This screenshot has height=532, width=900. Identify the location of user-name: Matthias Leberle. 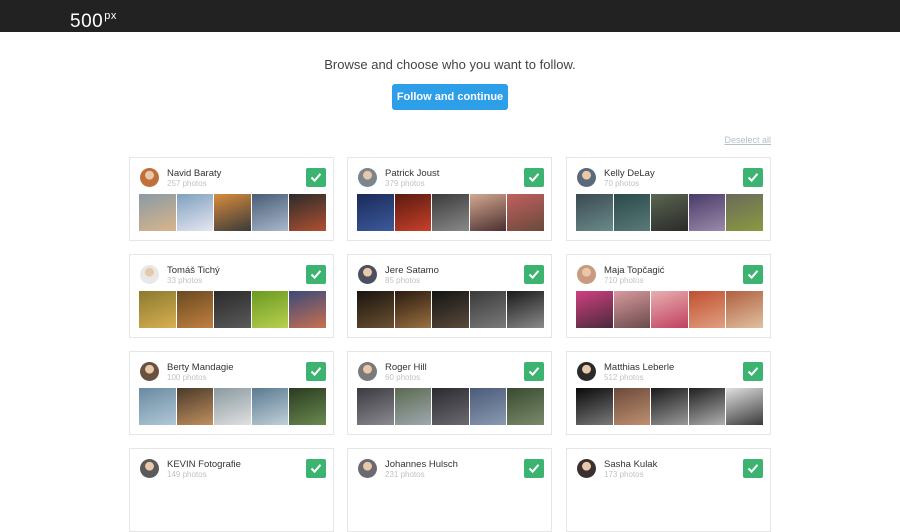
(639, 367).